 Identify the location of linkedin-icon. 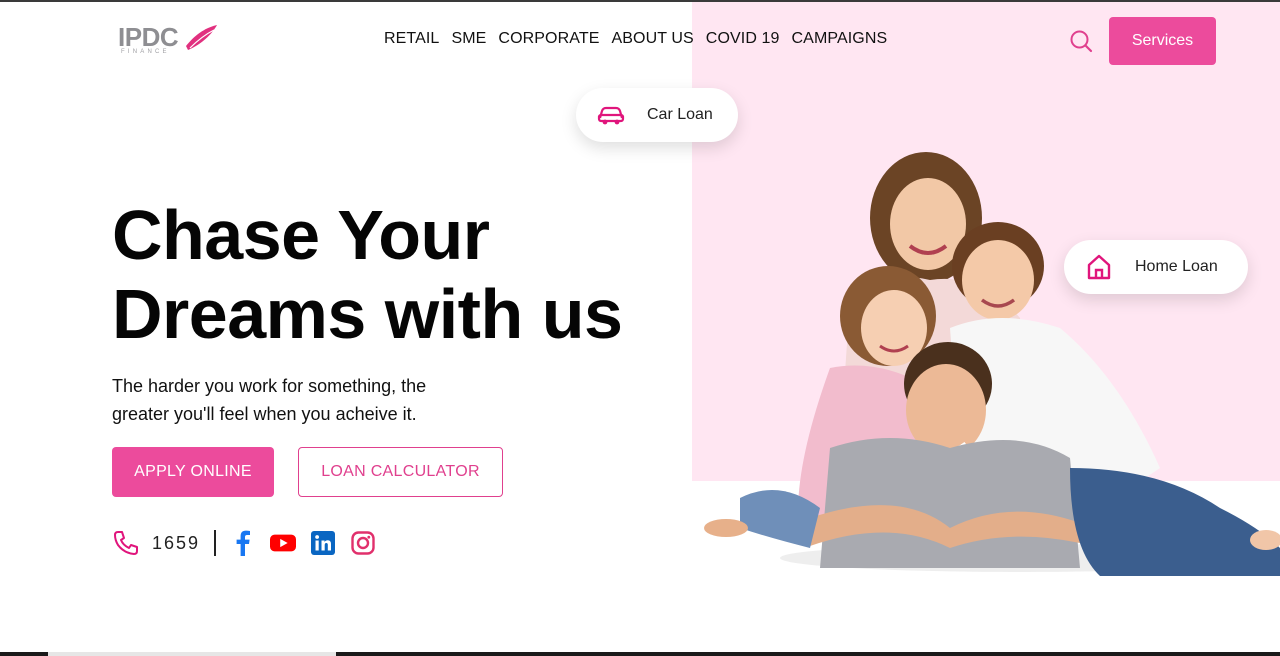
(323, 543).